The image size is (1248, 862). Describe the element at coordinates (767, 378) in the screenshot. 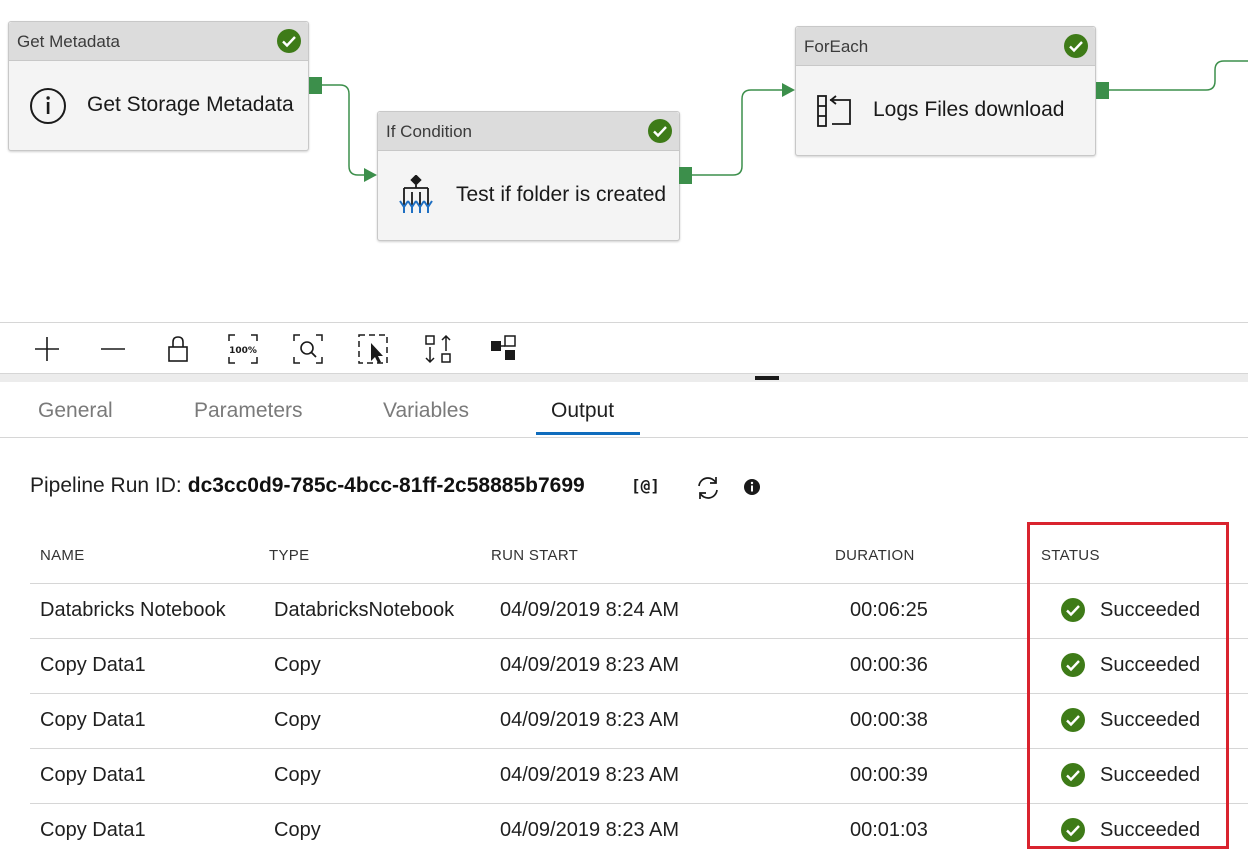

I see `splitter-handle` at that location.